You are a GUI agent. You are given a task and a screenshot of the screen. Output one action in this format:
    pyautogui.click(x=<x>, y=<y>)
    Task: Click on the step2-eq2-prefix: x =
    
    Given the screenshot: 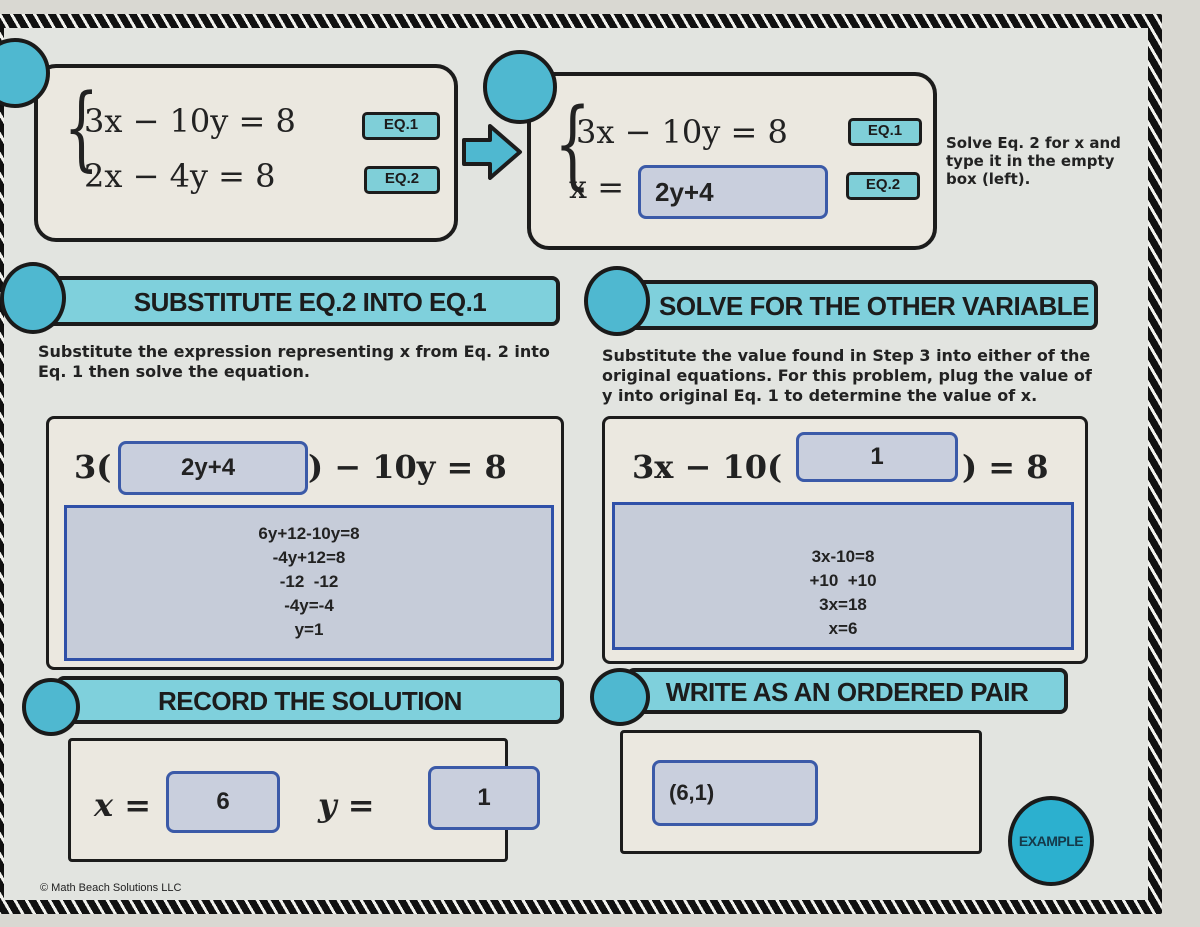 What is the action you would take?
    pyautogui.click(x=597, y=187)
    